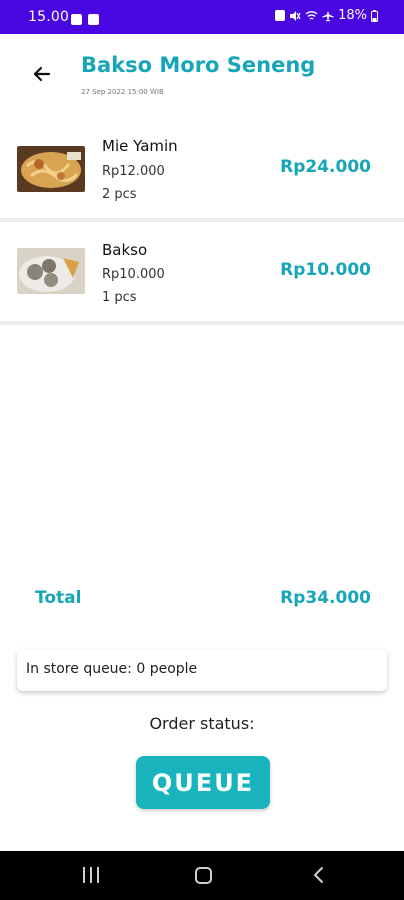 This screenshot has height=900, width=404. I want to click on list-item: Bakso Rp10.000 1 pcs Rp10.000, so click(202, 272).